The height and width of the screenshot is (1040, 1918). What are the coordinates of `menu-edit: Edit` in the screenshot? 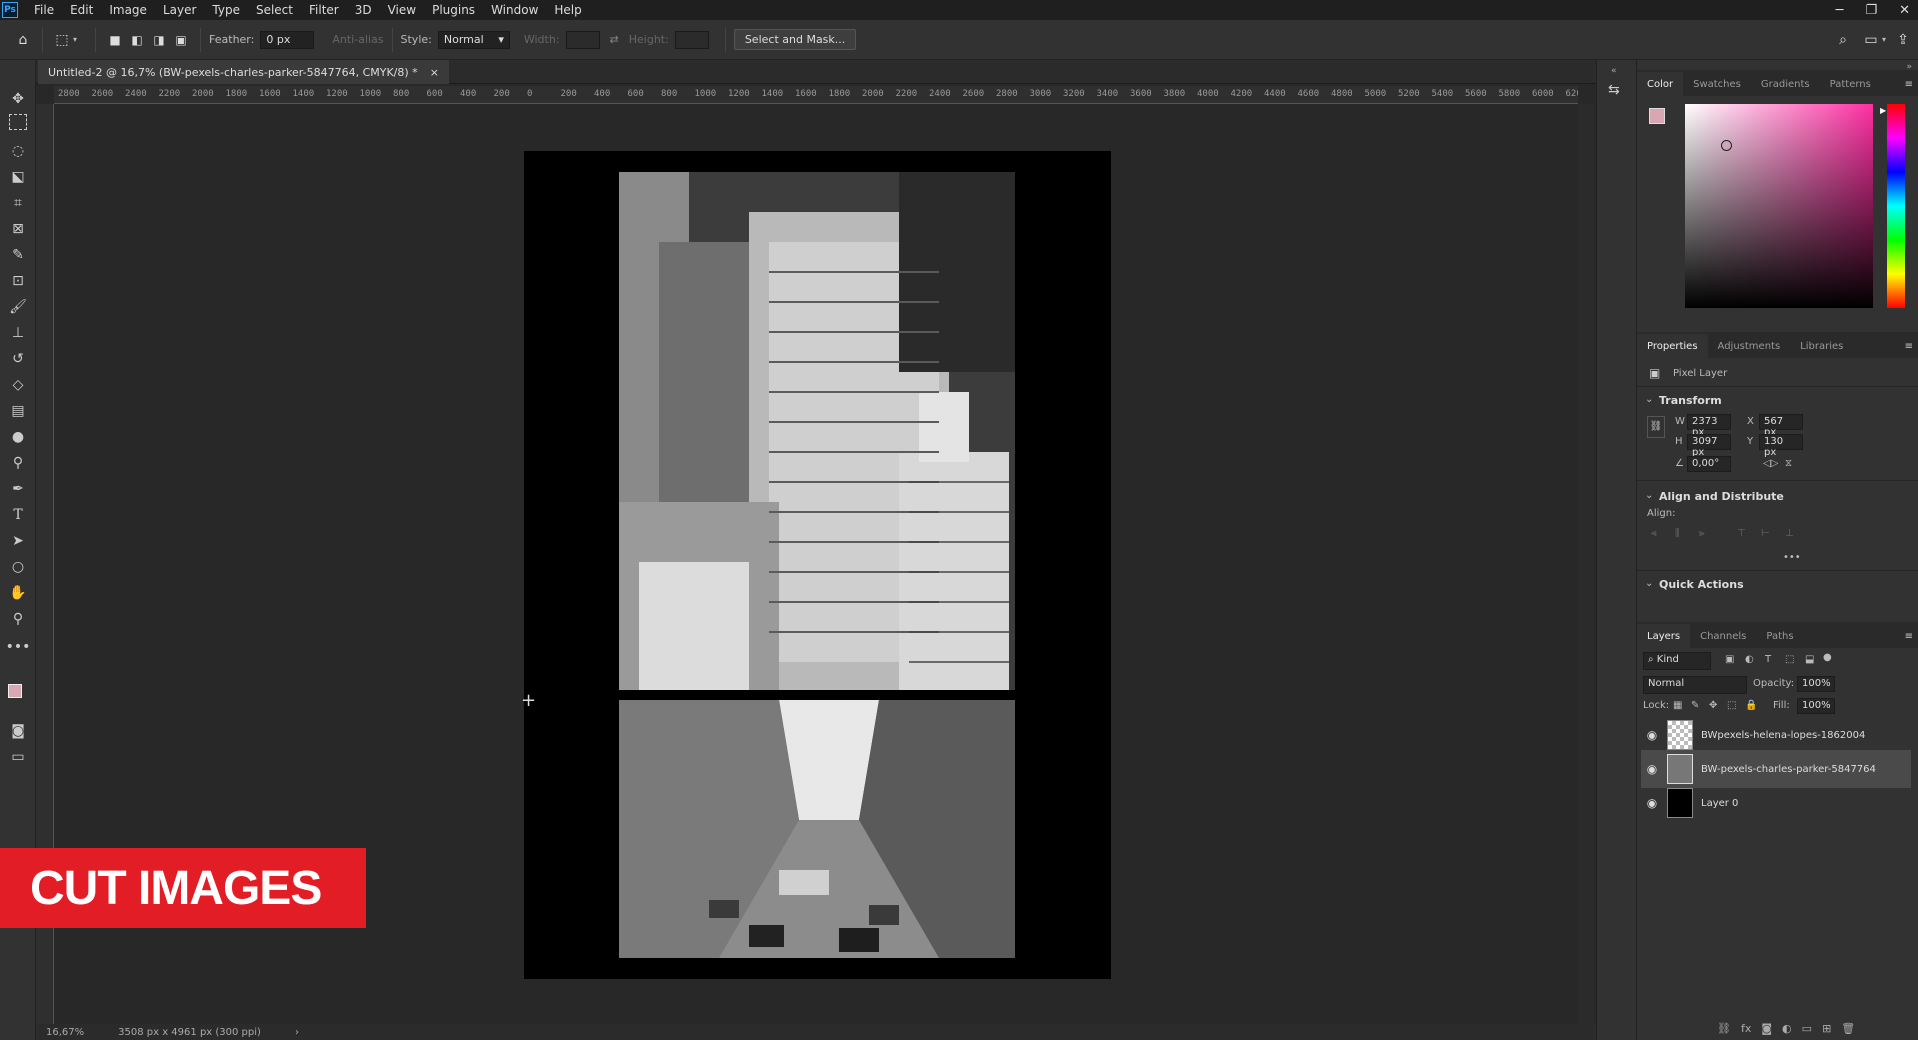 It's located at (81, 10).